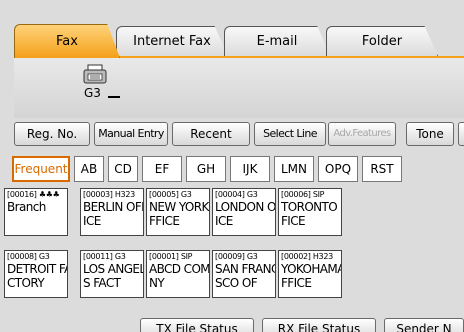  I want to click on destination-key: [00005] G3 NEW YORK O FFICE, so click(178, 212).